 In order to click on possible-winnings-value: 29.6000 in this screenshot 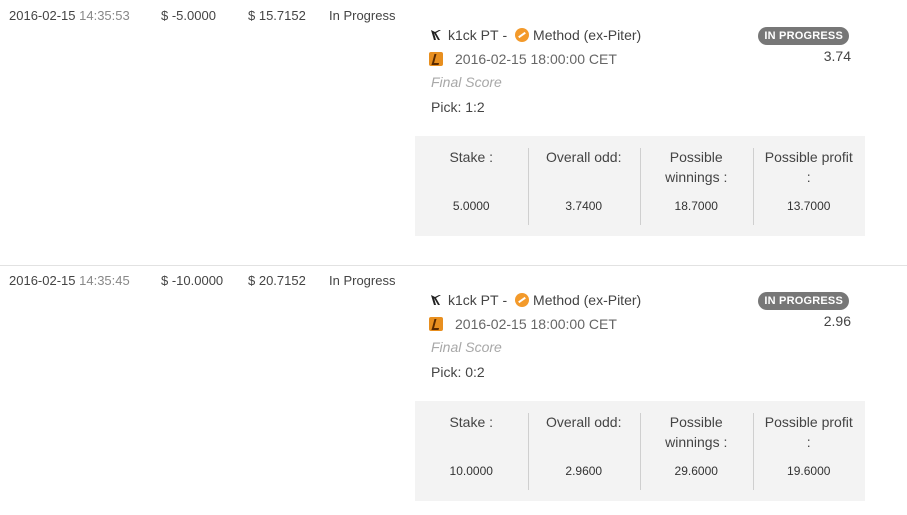, I will do `click(696, 471)`.